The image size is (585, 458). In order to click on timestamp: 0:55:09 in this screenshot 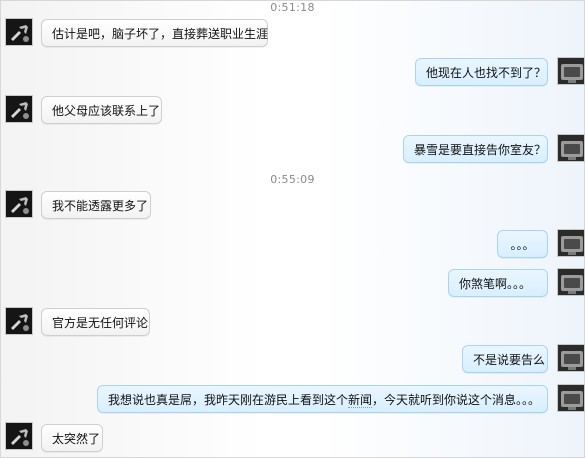, I will do `click(292, 179)`.